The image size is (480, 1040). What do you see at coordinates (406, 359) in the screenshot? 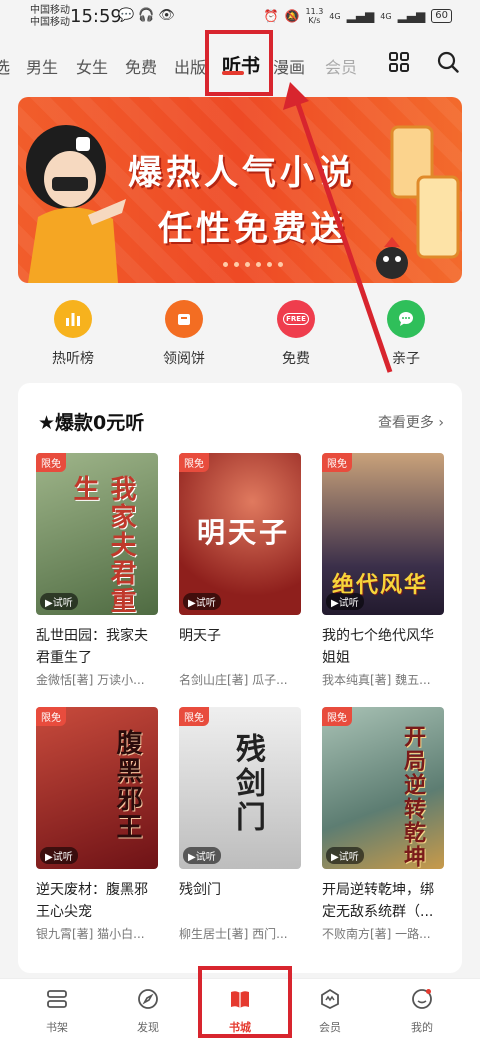
I see `quick-entry-label: 亲子` at bounding box center [406, 359].